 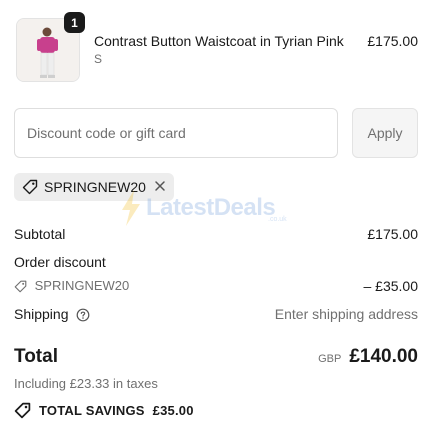 I want to click on total-savings: TOTAL SAVINGS £35.00, so click(x=104, y=410).